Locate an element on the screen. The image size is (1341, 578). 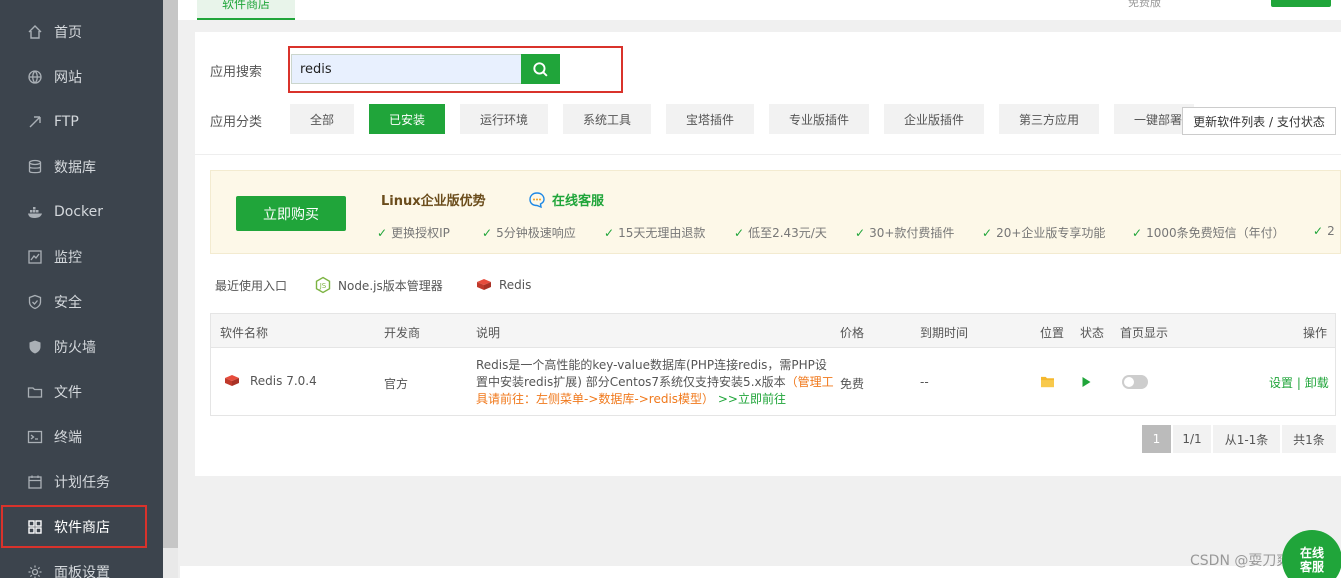
nodejs-icon: JS is located at coordinates (323, 285).